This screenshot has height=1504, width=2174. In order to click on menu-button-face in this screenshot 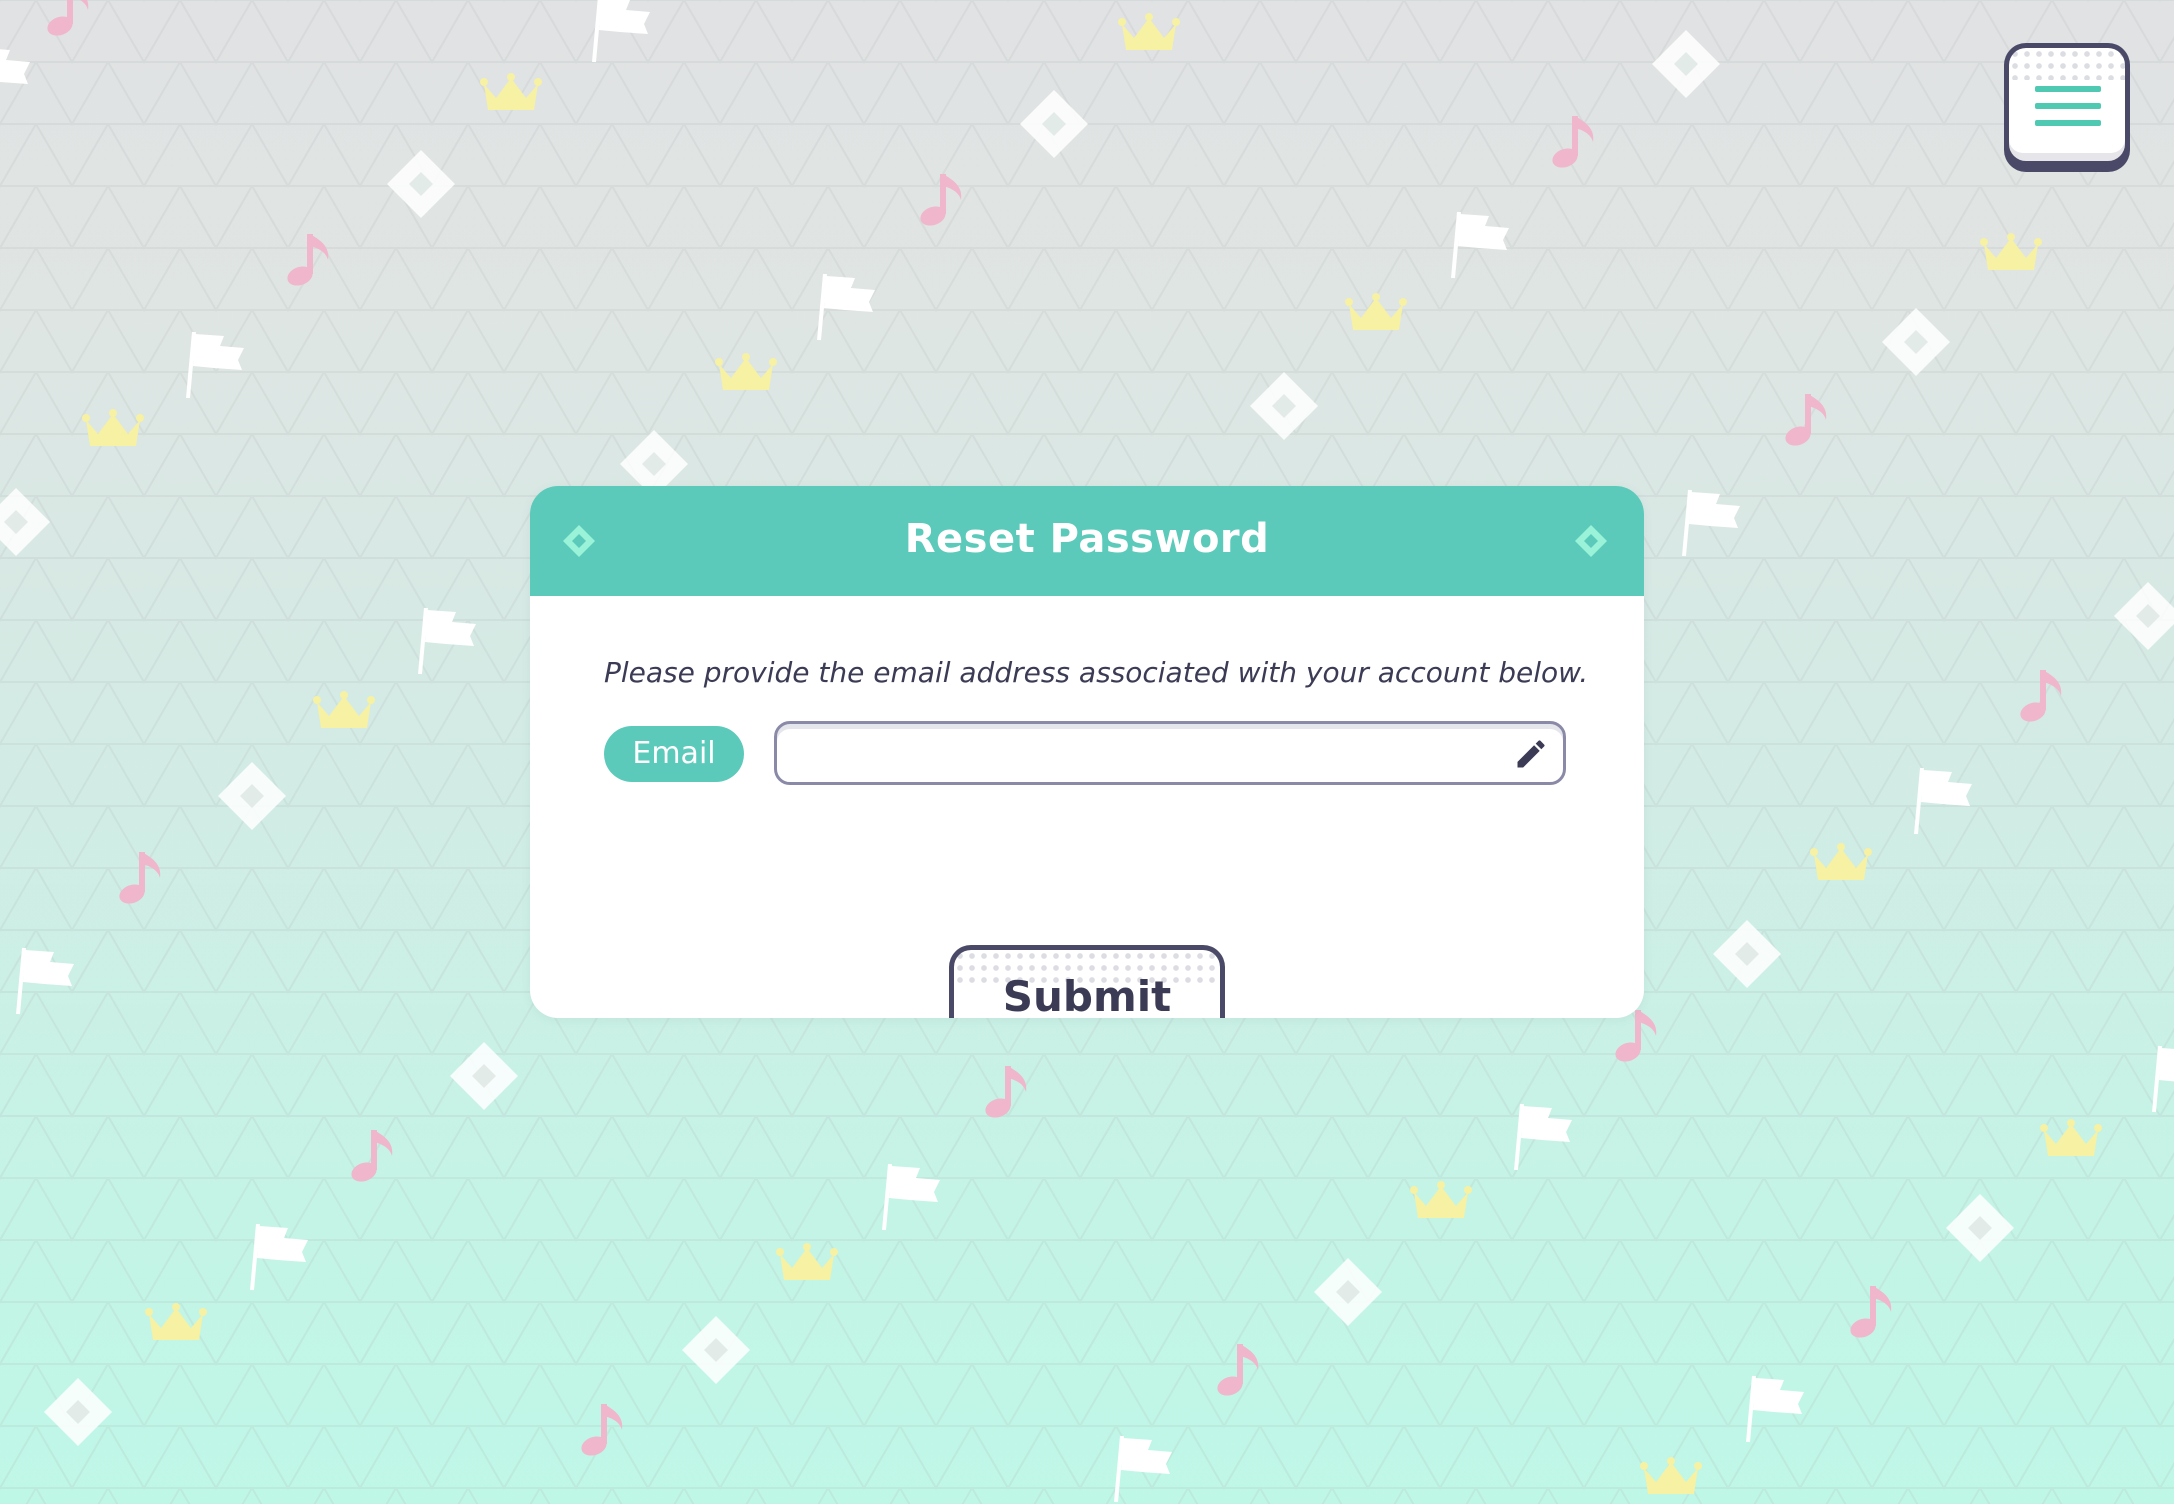, I will do `click(2067, 104)`.